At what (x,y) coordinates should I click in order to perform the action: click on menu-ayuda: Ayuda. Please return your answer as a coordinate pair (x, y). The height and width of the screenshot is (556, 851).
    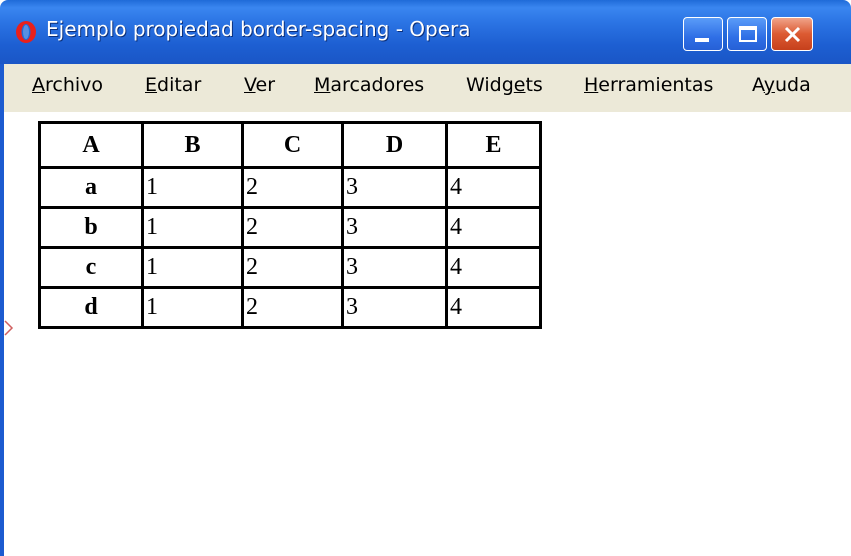
    Looking at the image, I should click on (781, 85).